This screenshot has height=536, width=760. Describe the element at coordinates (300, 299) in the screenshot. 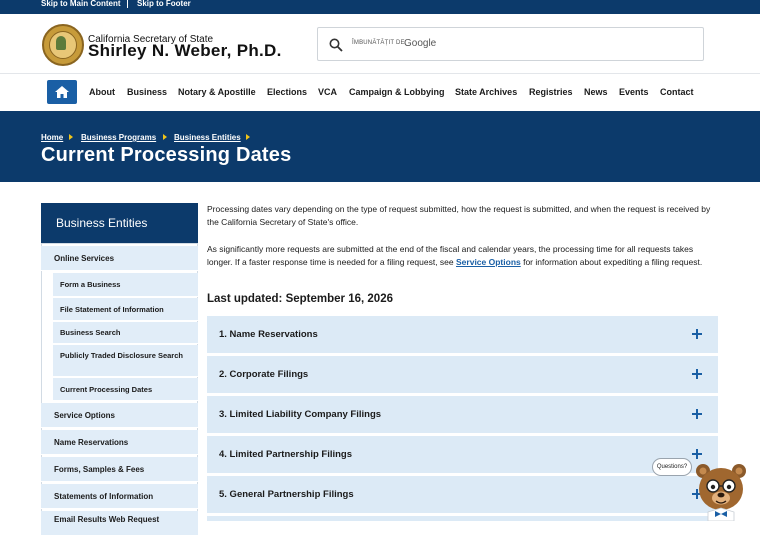

I see `last-updated-heading: Last updated: September 16, 2026` at that location.